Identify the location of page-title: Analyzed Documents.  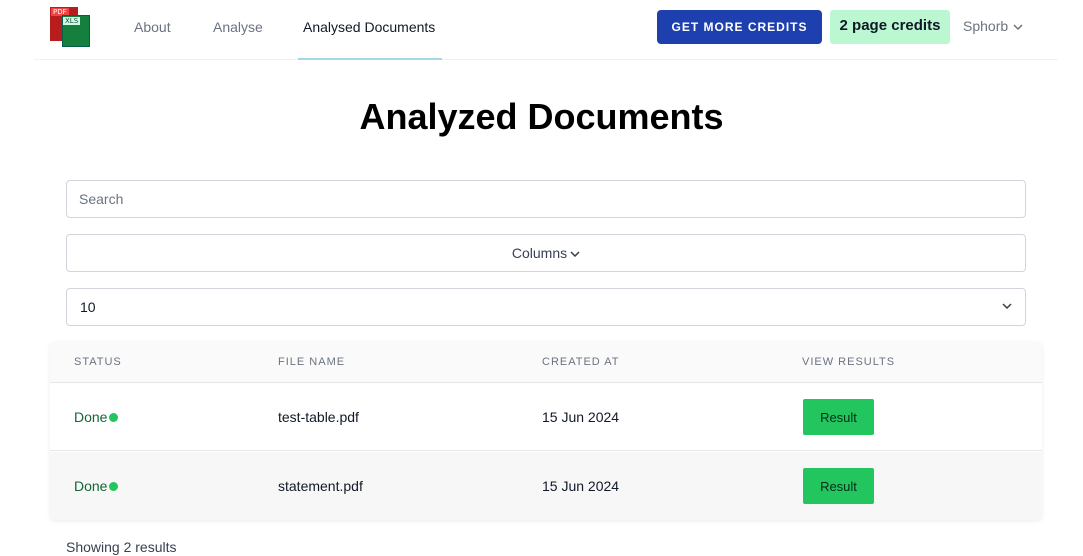
(541, 116).